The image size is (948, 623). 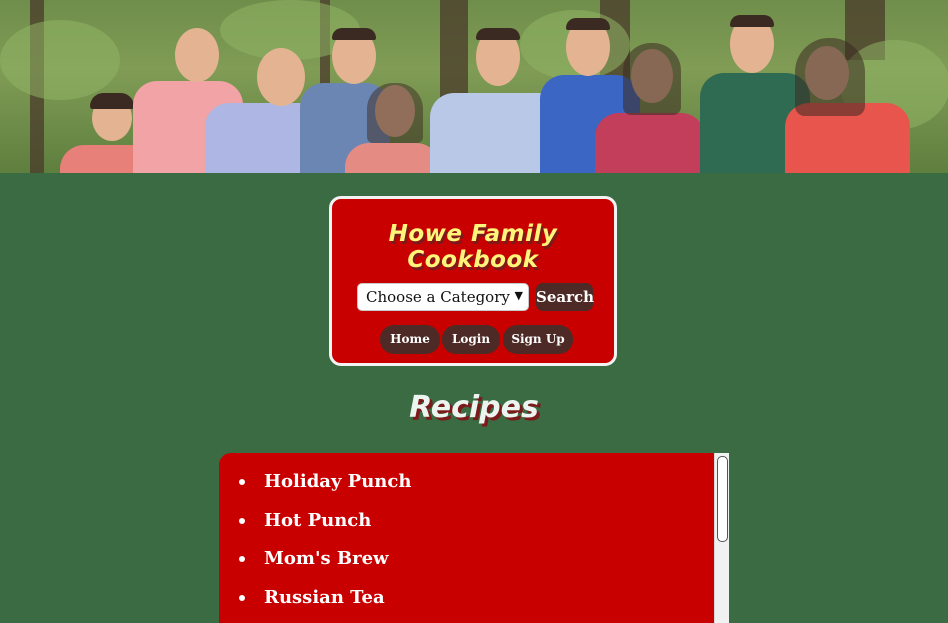 I want to click on recipe-name: Hot Punch, so click(x=318, y=520).